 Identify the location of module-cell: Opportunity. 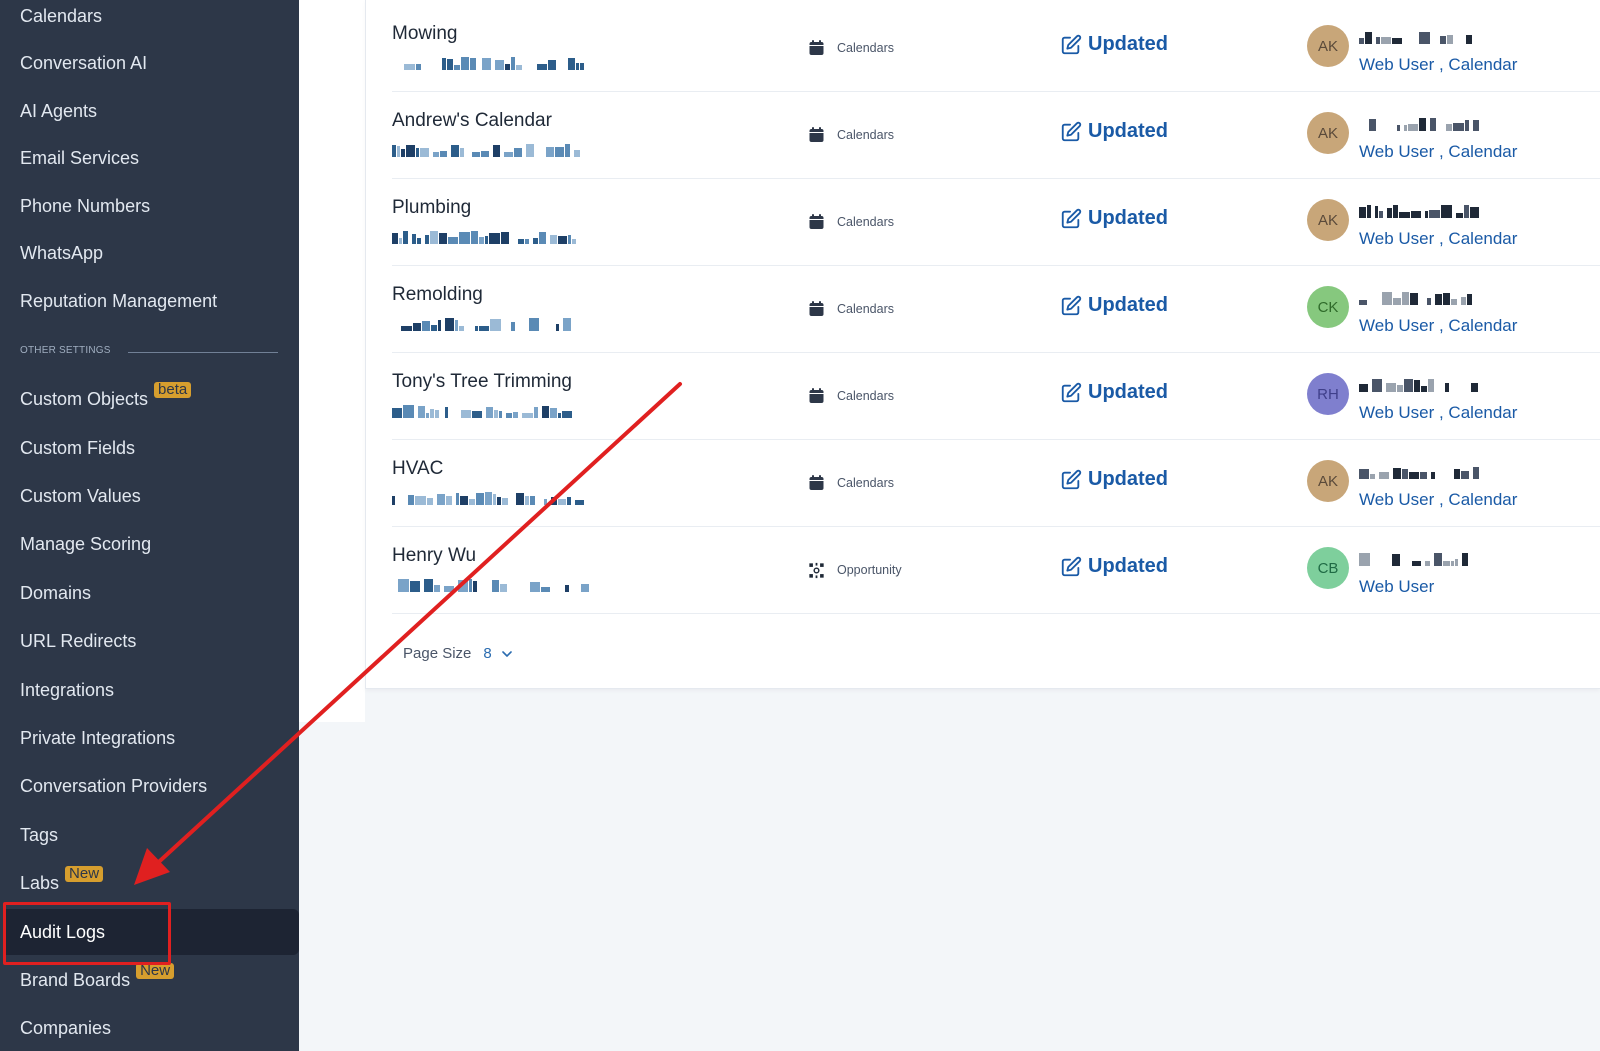
(855, 570).